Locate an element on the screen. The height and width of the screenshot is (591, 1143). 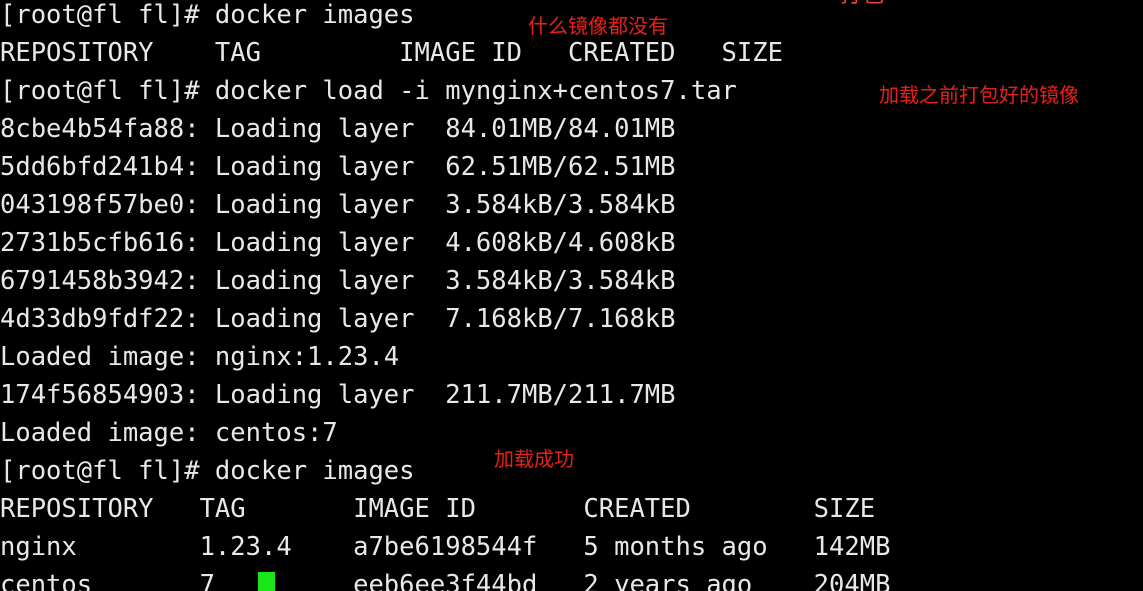
annot-clipped-top: 打包 is located at coordinates (862, 4).